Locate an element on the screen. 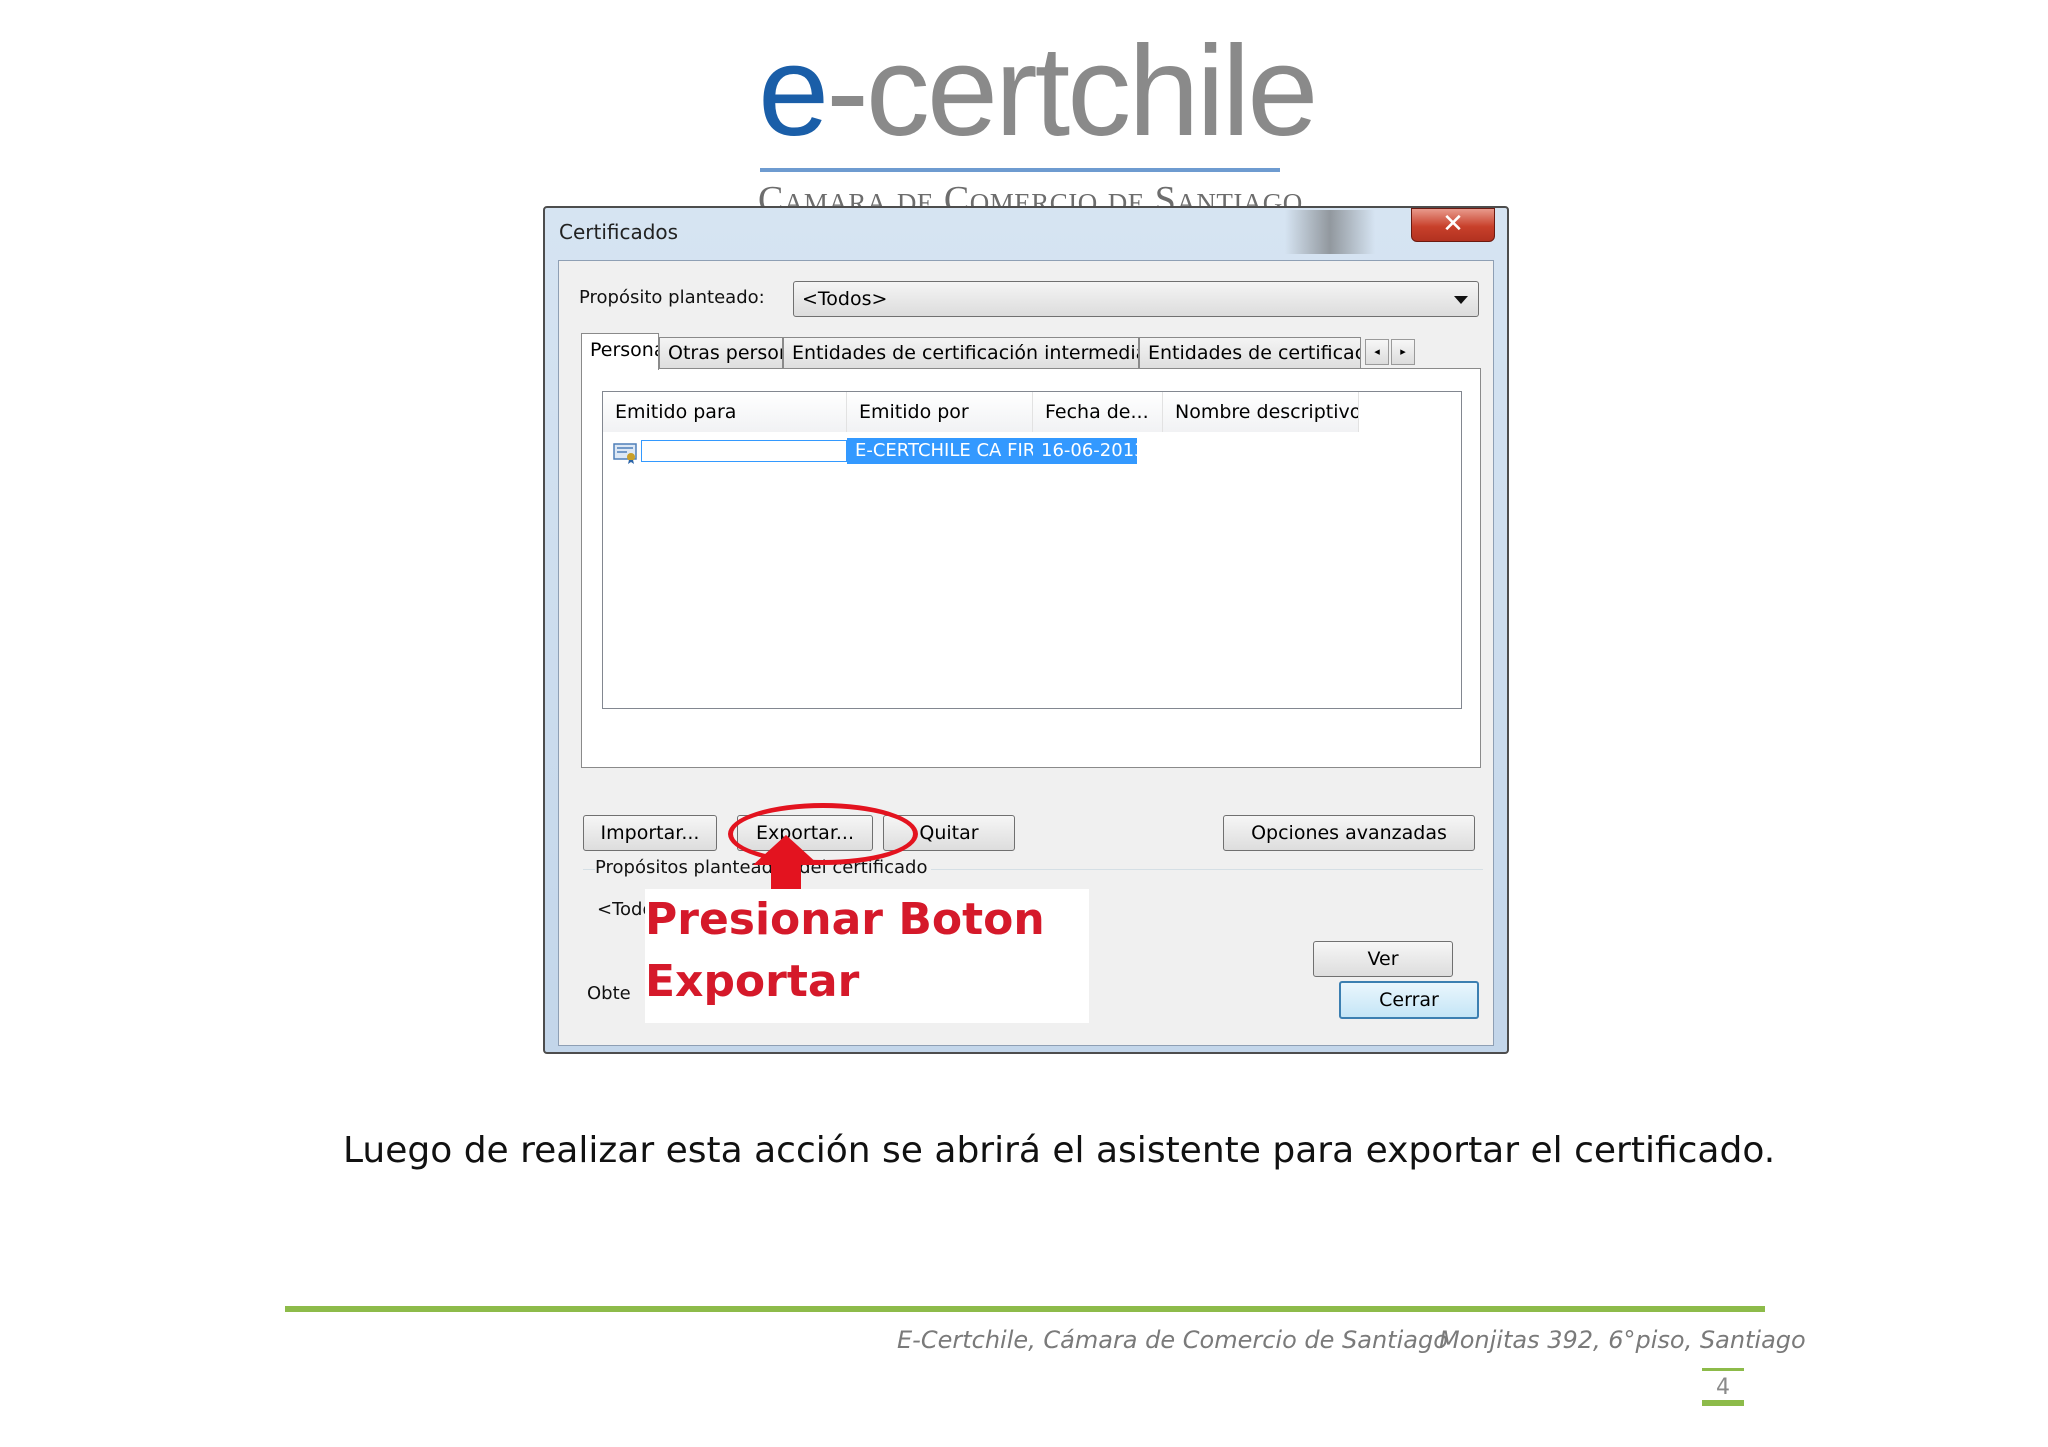 This screenshot has height=1447, width=2048. tab-entidades-raiz: Entidades de certificaci is located at coordinates (1250, 353).